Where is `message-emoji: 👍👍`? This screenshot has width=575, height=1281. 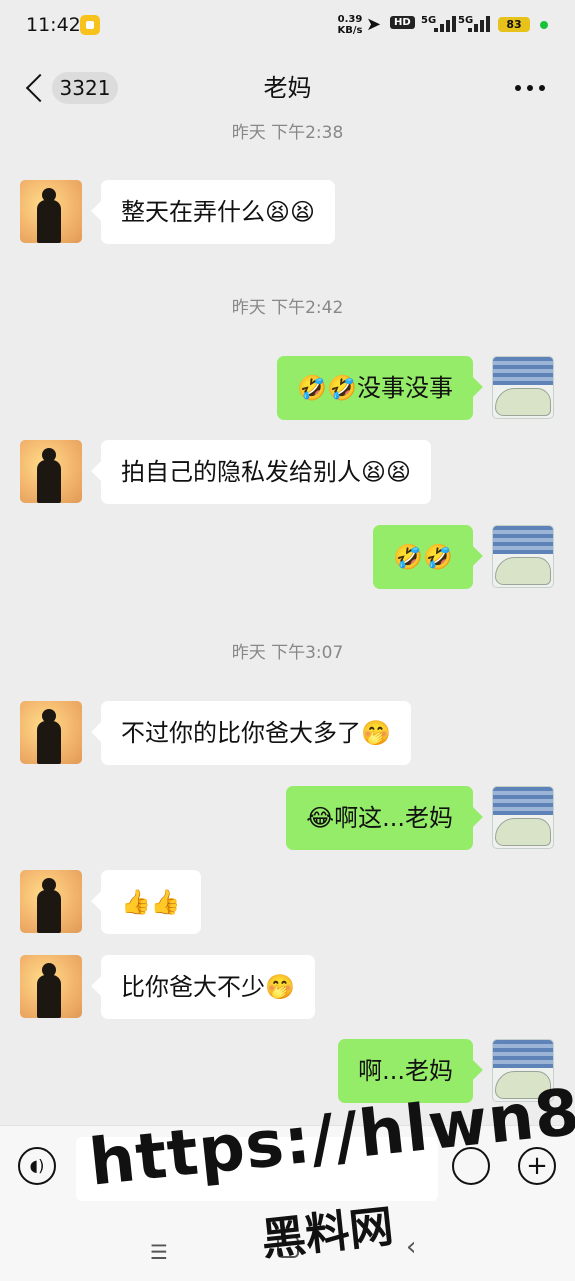 message-emoji: 👍👍 is located at coordinates (151, 902).